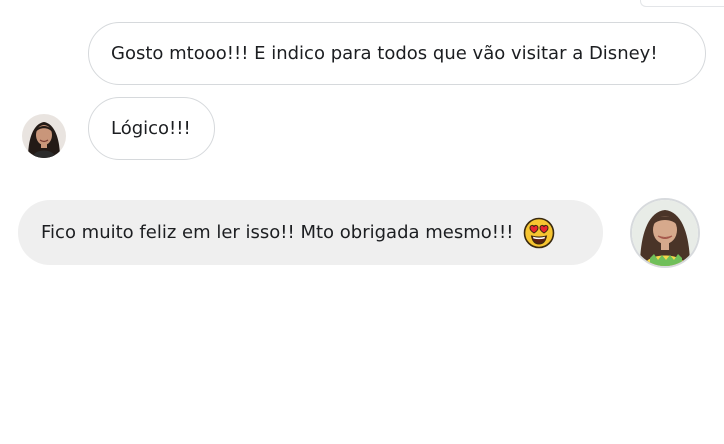  I want to click on message-text: Lógico!!!, so click(151, 128).